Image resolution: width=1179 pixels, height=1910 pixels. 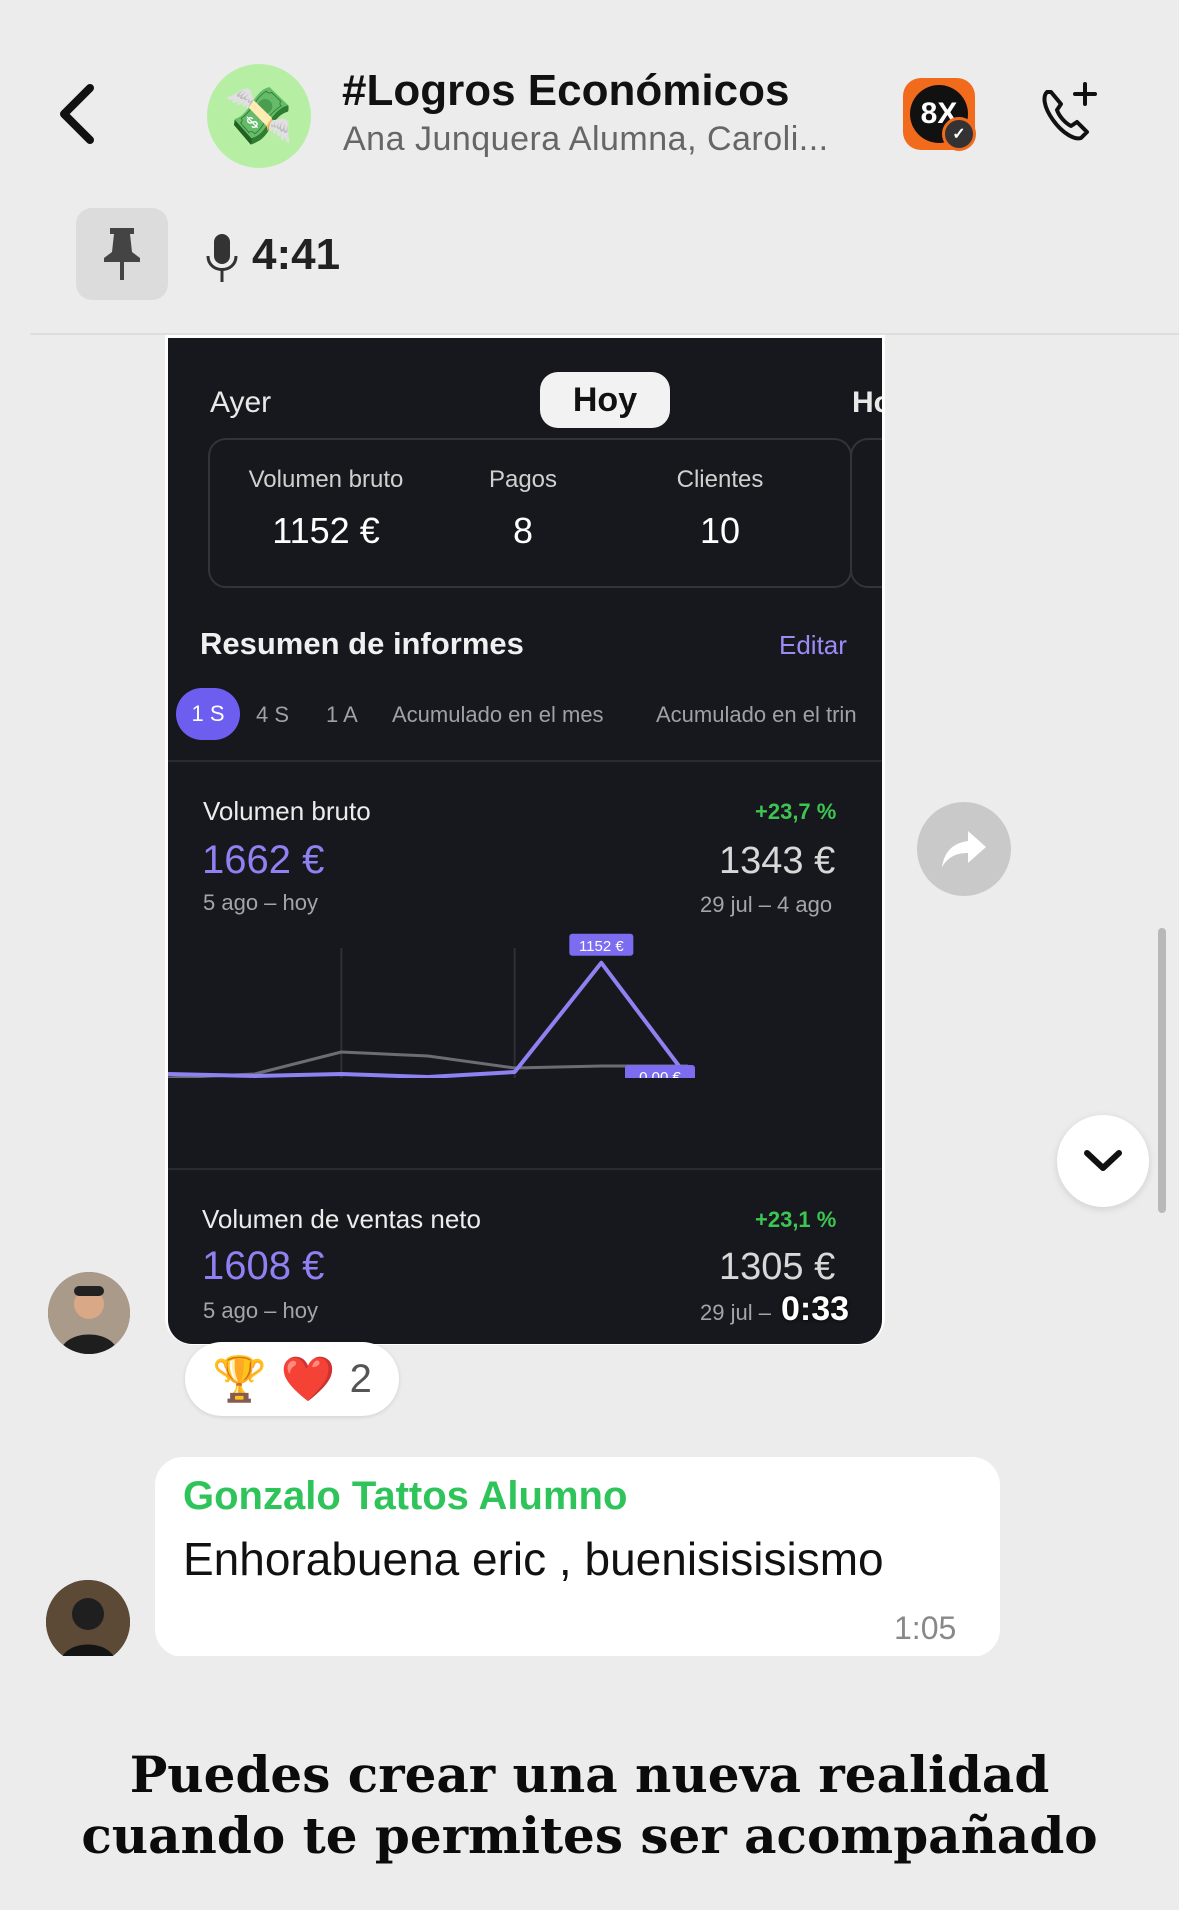 I want to click on pin-button, so click(x=122, y=254).